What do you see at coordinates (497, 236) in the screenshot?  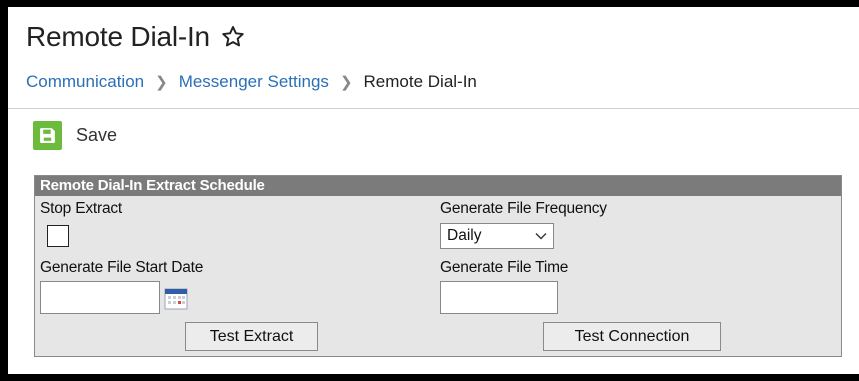 I see `frequency-select: Daily` at bounding box center [497, 236].